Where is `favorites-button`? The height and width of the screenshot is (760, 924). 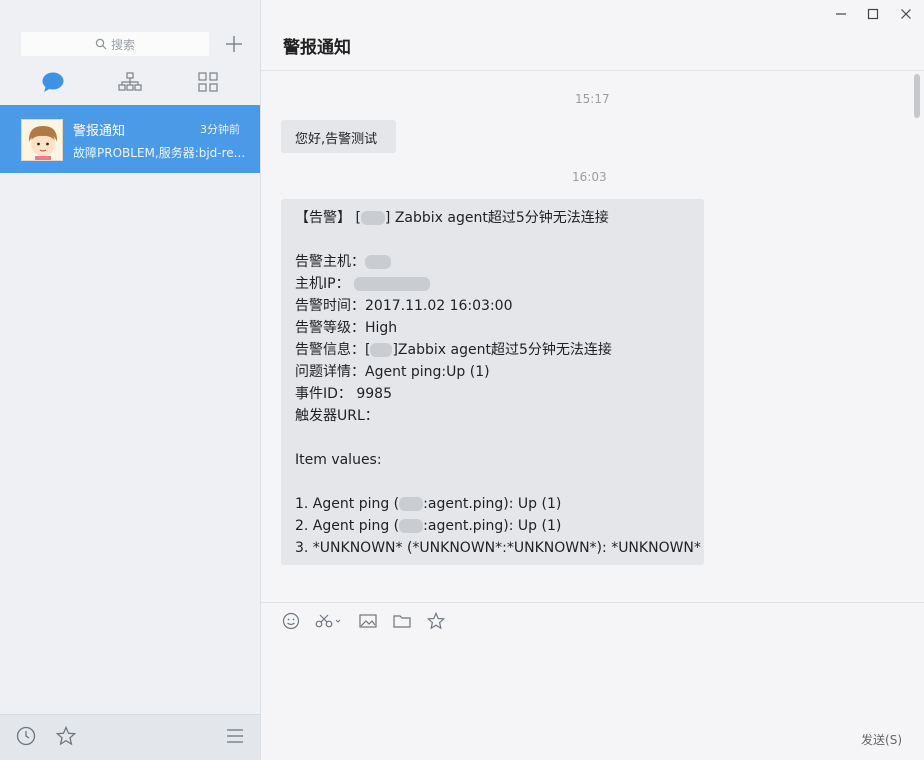
favorites-button is located at coordinates (66, 736).